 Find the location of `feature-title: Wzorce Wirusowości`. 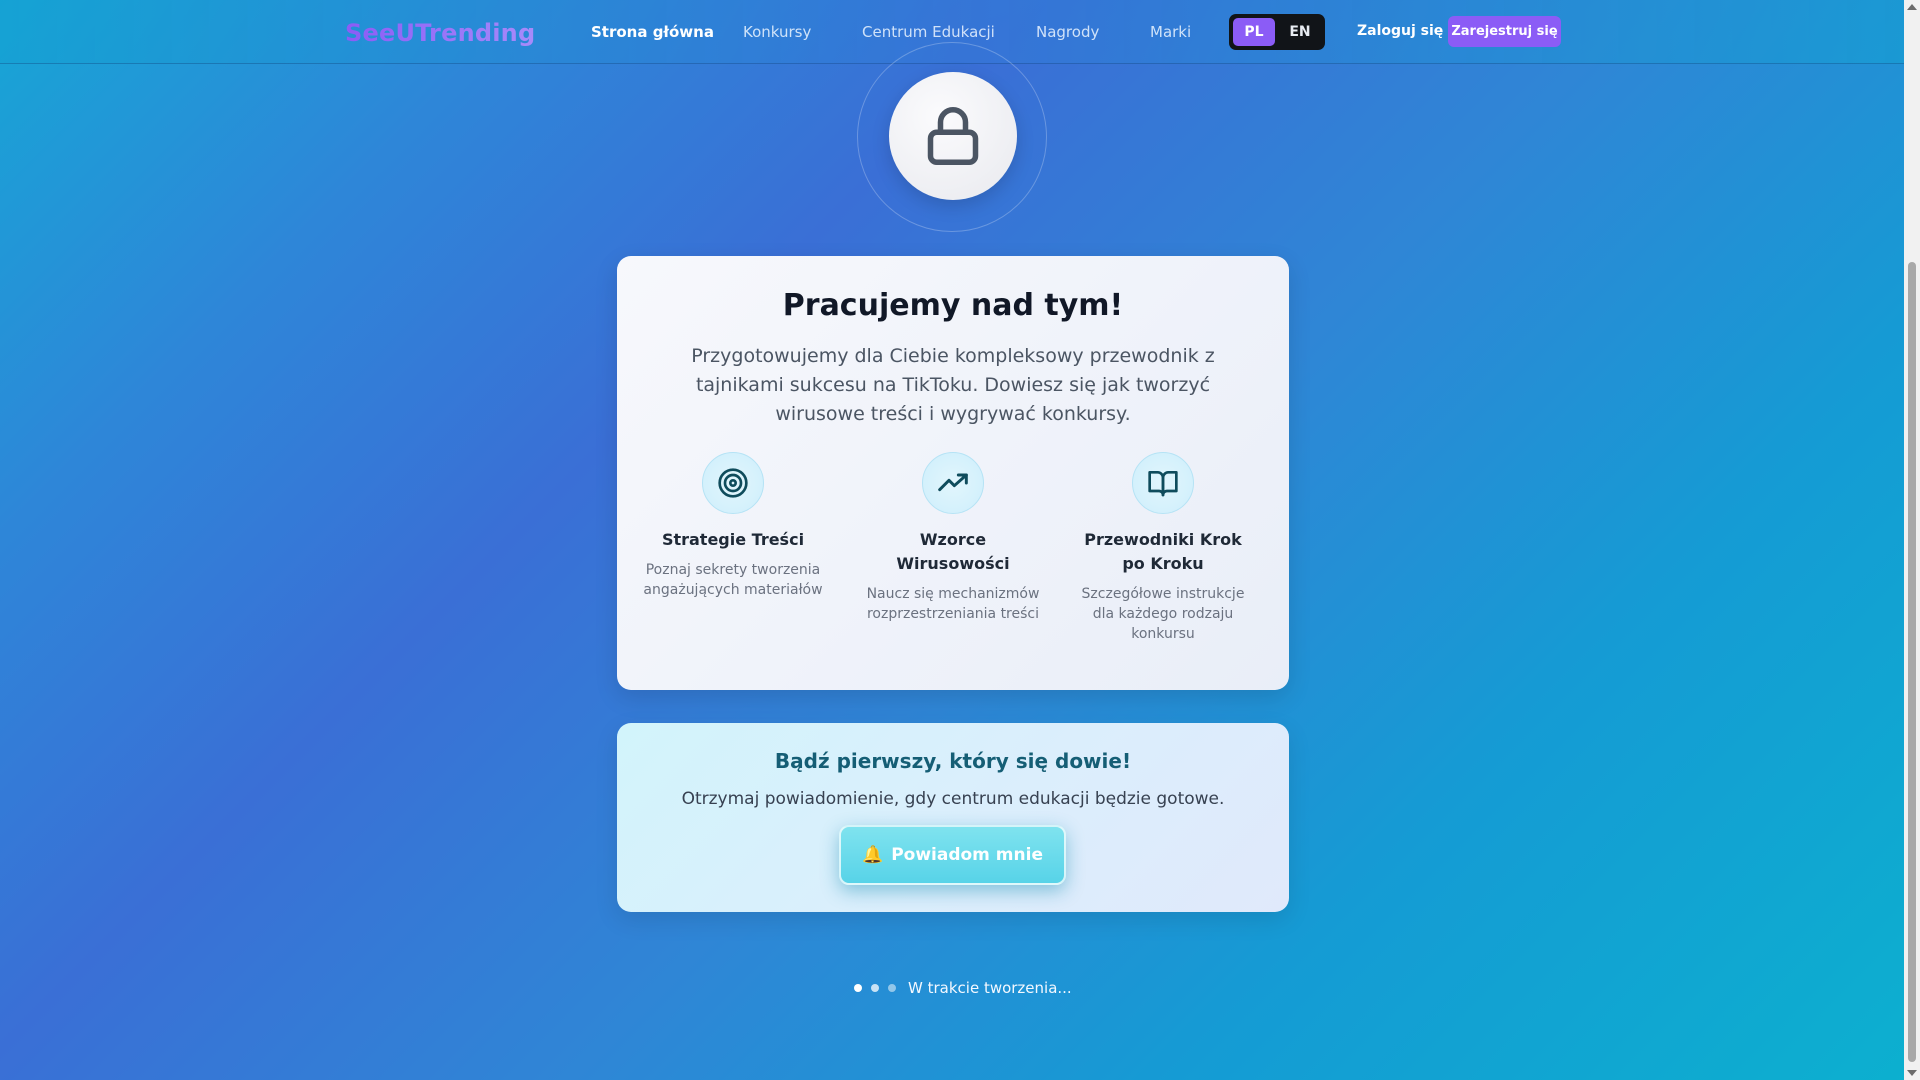

feature-title: Wzorce Wirusowości is located at coordinates (953, 551).